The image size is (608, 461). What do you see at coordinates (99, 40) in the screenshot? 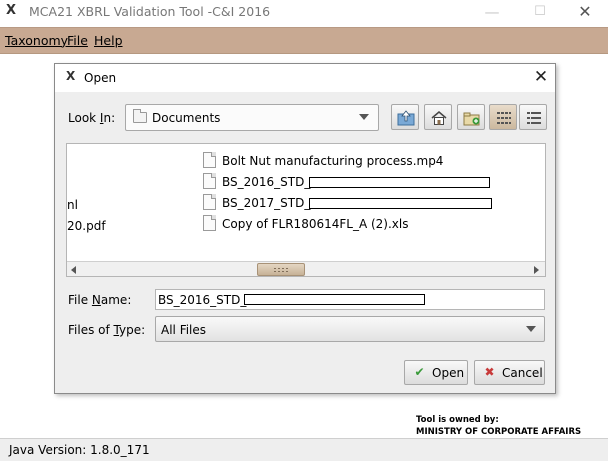
I see `menu-help-mnemonic: H` at bounding box center [99, 40].